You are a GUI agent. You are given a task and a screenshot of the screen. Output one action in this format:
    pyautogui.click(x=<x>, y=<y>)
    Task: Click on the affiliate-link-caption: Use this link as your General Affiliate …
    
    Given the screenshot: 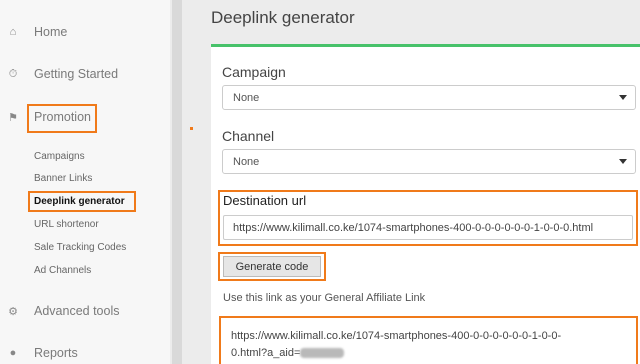 What is the action you would take?
    pyautogui.click(x=324, y=298)
    